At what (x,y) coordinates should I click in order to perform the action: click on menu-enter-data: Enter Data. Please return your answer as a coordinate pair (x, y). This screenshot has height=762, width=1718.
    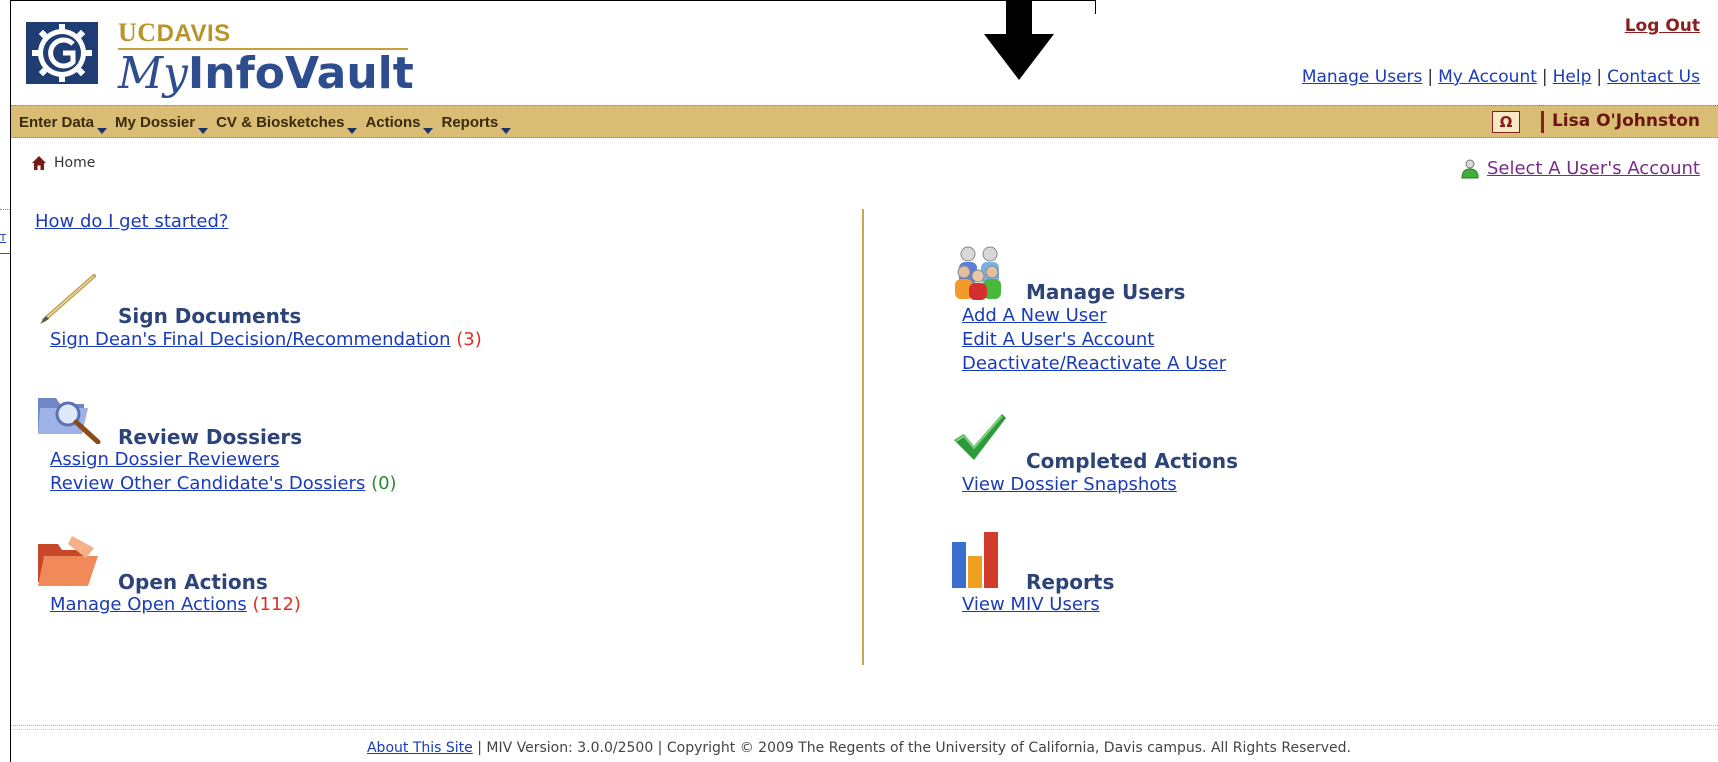
    Looking at the image, I should click on (63, 124).